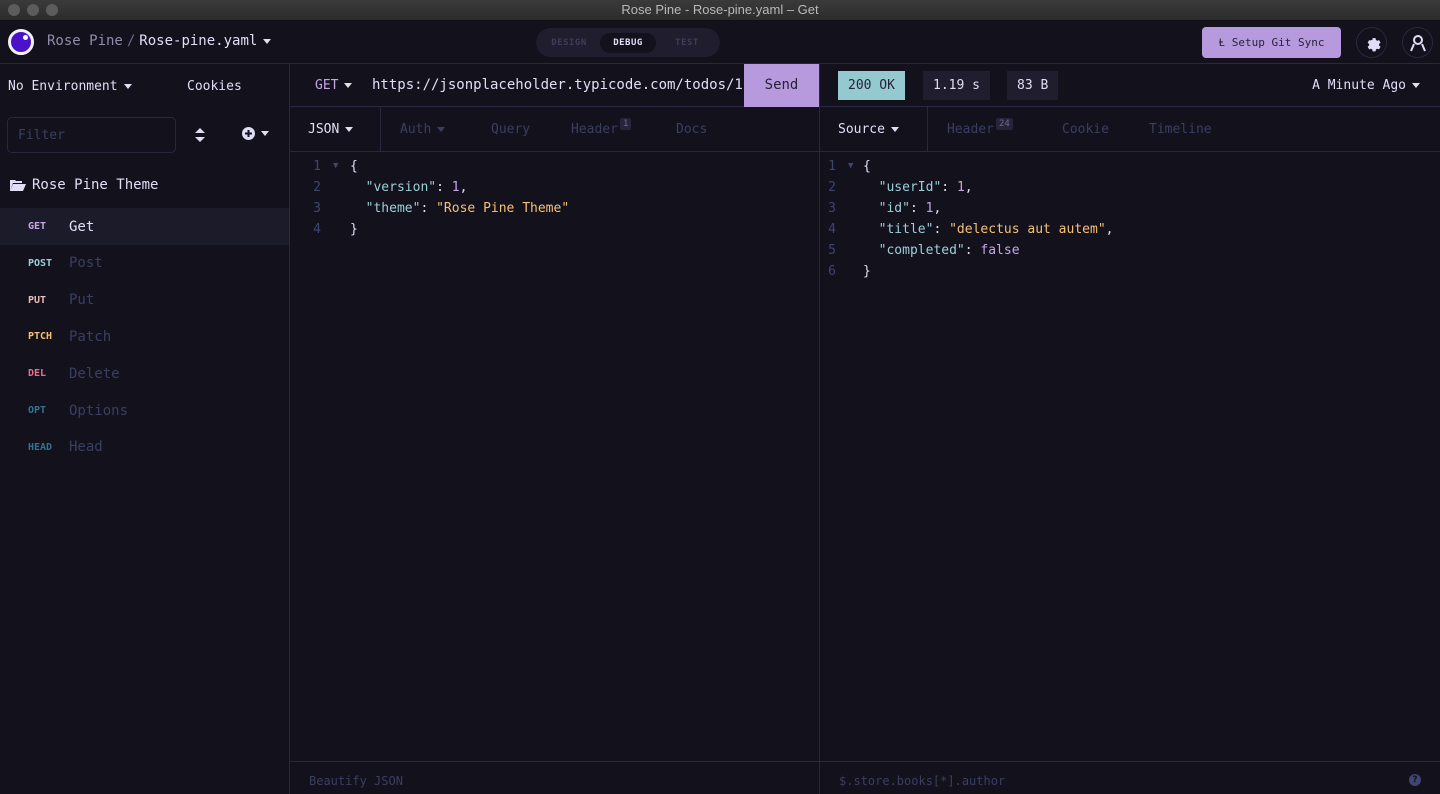  Describe the element at coordinates (1027, 229) in the screenshot. I see `code-token: "delectus aut autem"` at that location.